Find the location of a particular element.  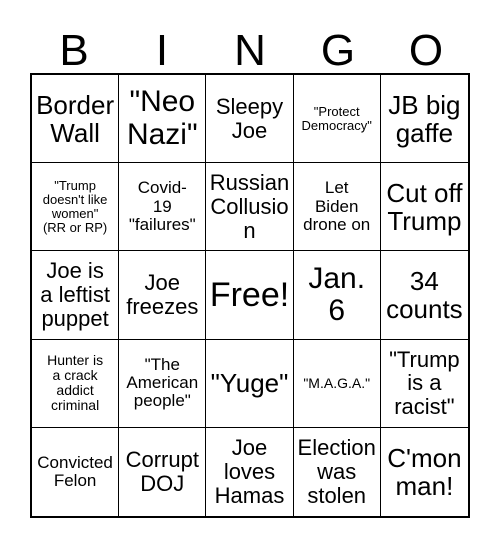

bingo-cell: C'mon man! is located at coordinates (424, 471).